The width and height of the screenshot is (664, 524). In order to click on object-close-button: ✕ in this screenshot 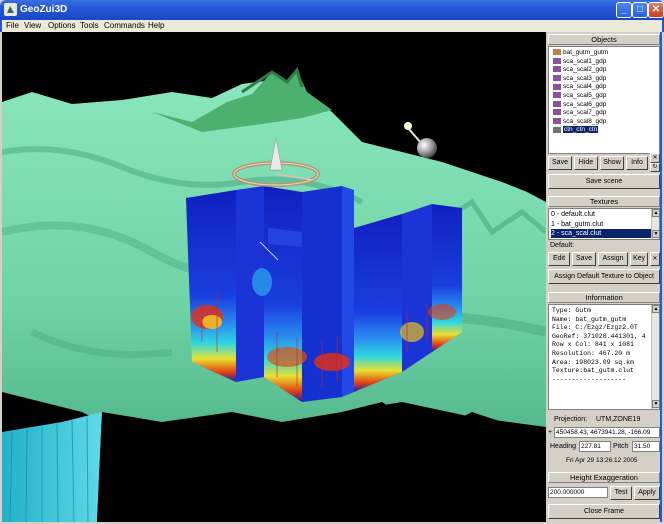, I will do `click(655, 158)`.